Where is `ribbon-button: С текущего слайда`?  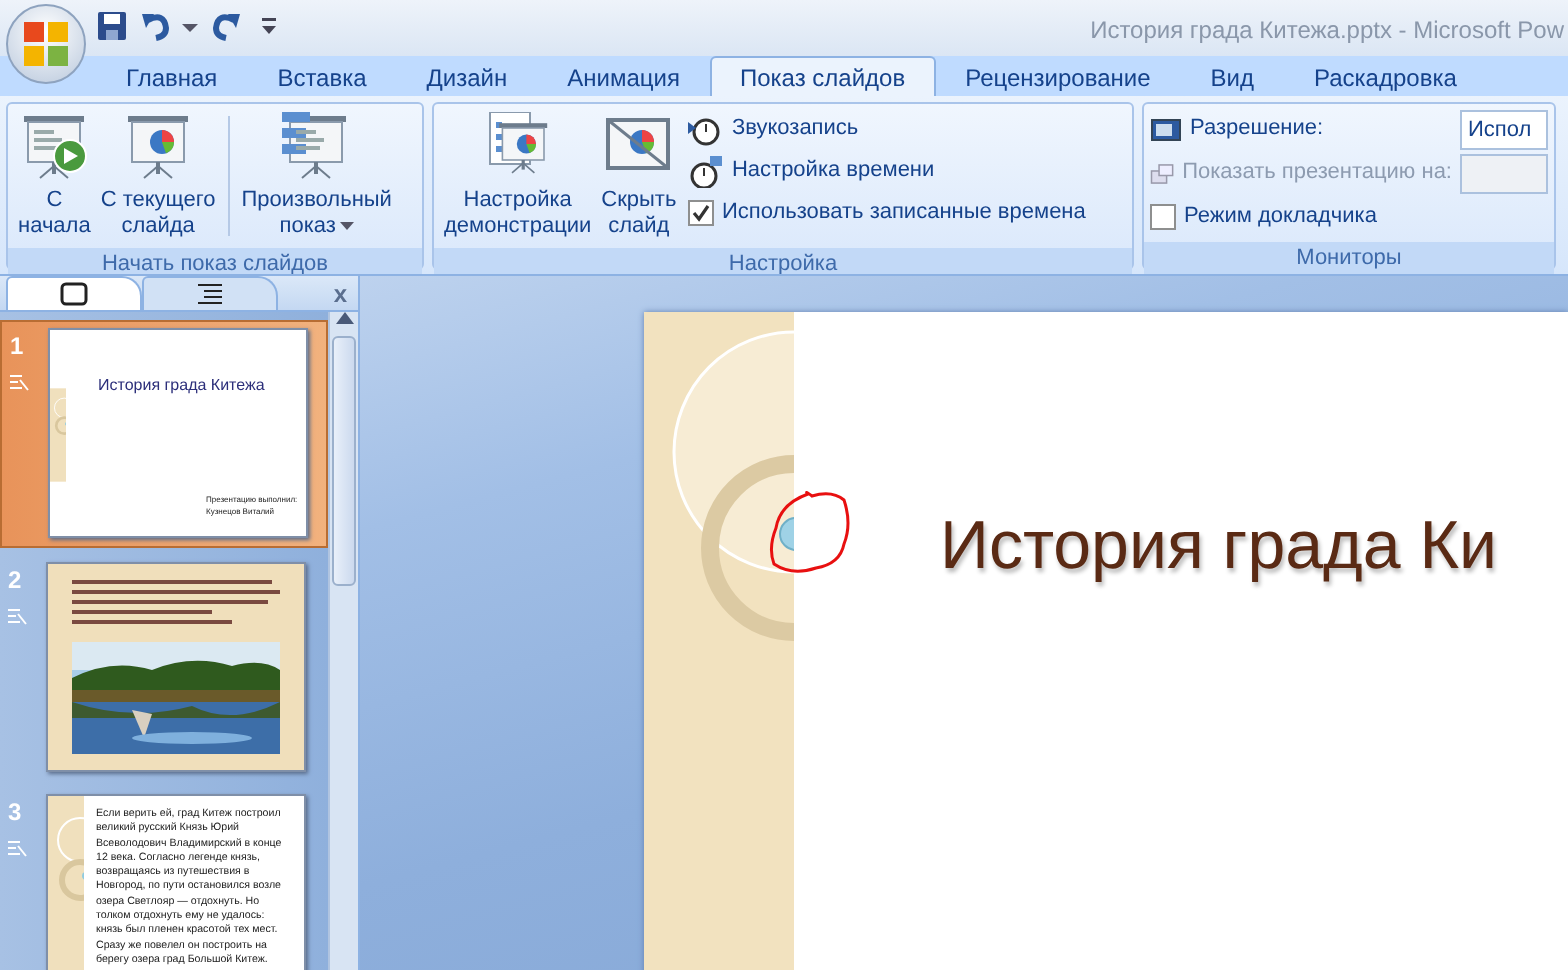 ribbon-button: С текущего слайда is located at coordinates (158, 176).